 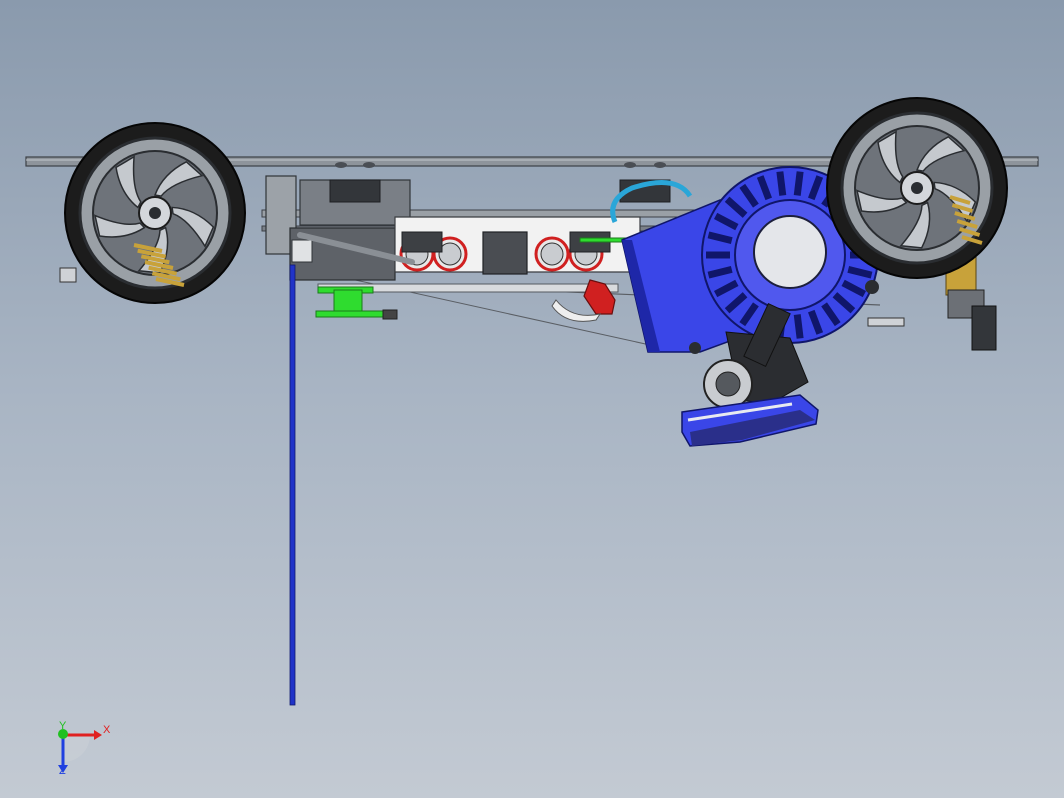 What do you see at coordinates (750, 420) in the screenshot?
I see `pull-starter` at bounding box center [750, 420].